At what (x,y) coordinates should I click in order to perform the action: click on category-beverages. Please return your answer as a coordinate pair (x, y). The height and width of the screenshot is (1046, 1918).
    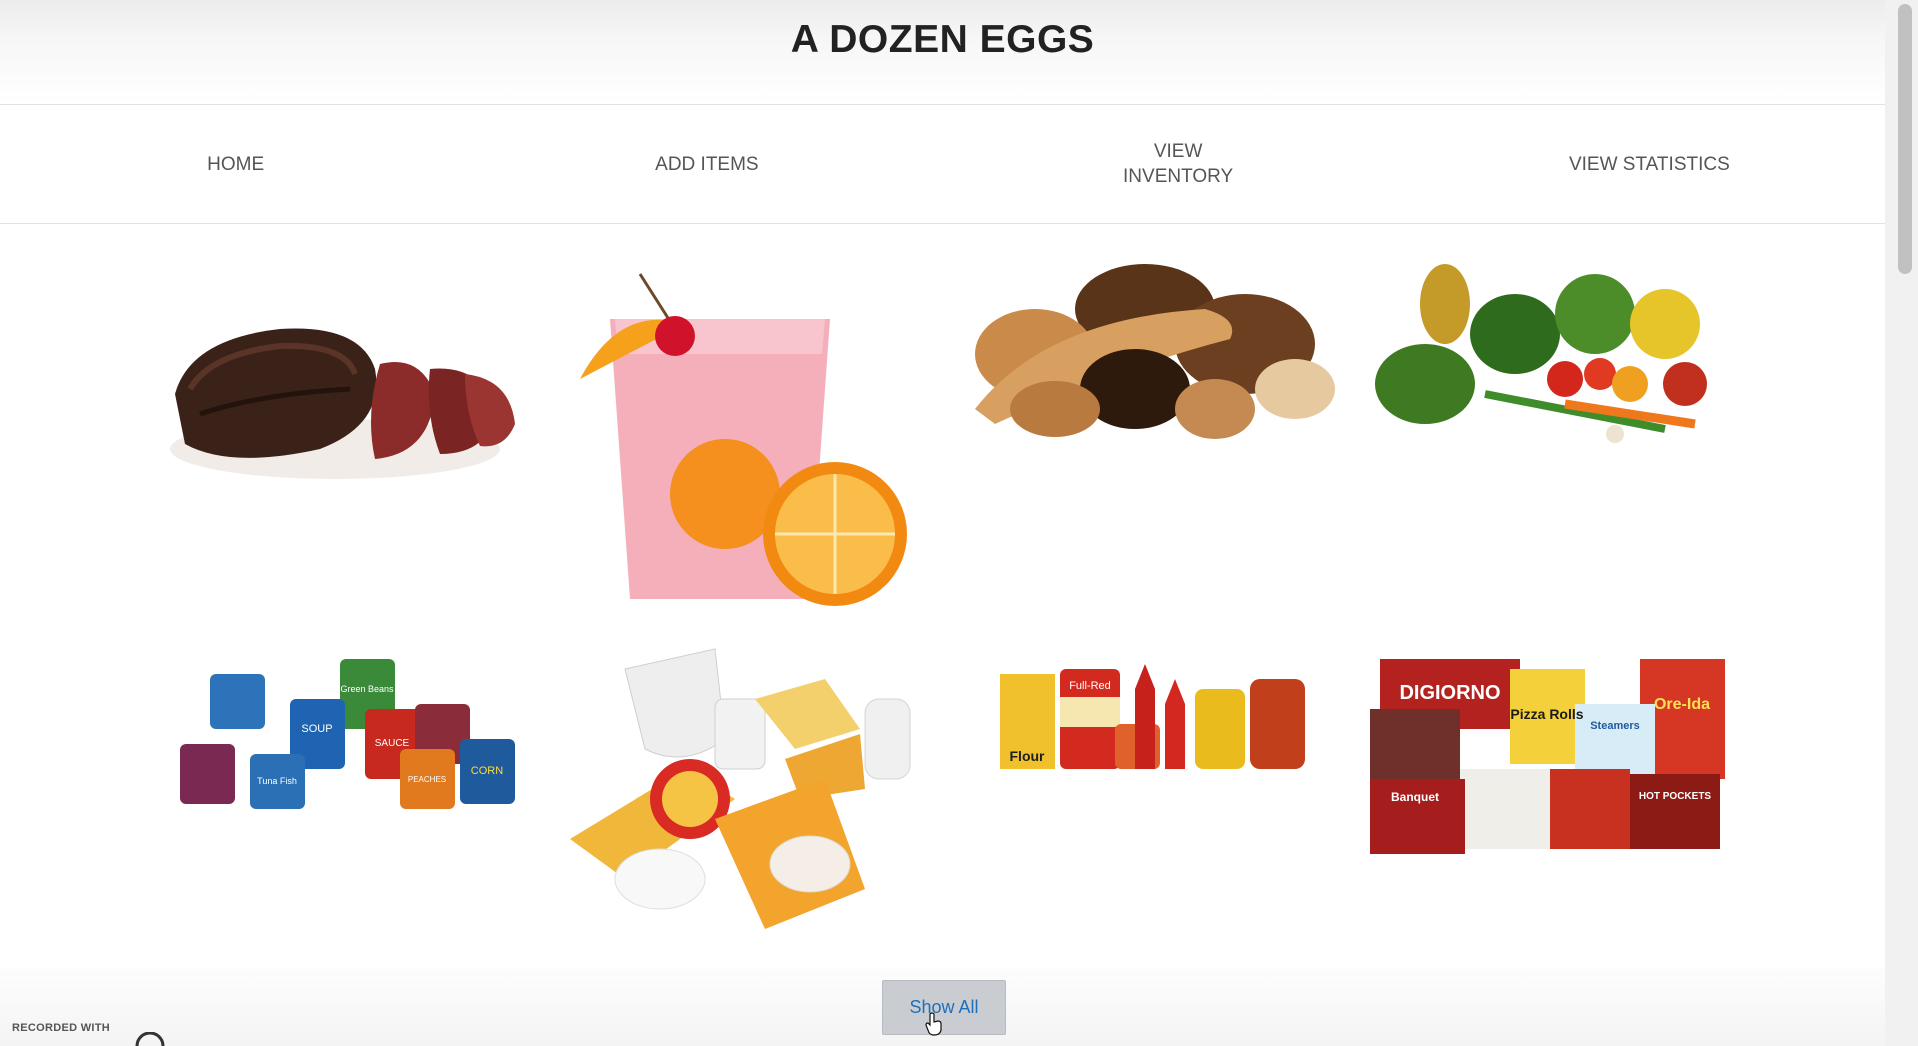
    Looking at the image, I should click on (745, 429).